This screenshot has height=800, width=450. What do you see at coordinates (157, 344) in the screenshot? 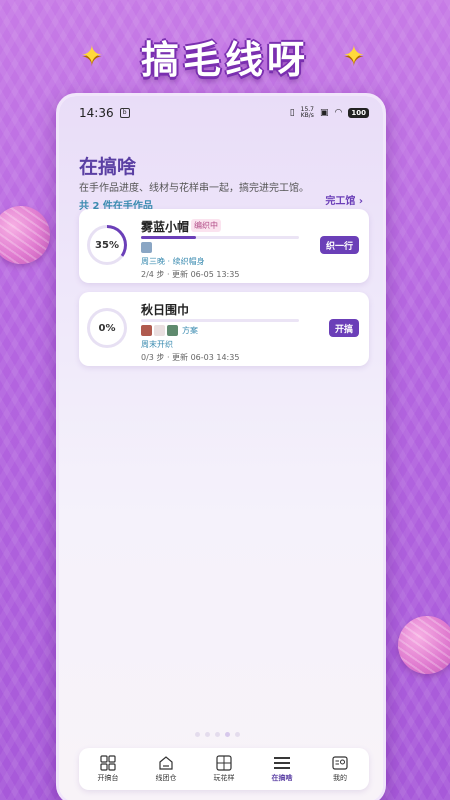
I see `project-plan: 周末开织` at bounding box center [157, 344].